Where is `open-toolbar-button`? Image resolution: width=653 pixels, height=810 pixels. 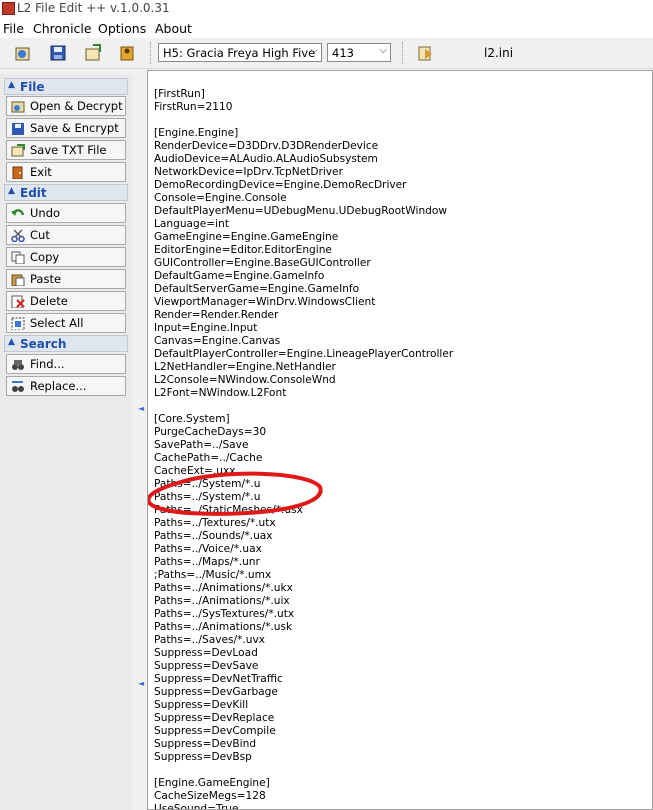 open-toolbar-button is located at coordinates (23, 53).